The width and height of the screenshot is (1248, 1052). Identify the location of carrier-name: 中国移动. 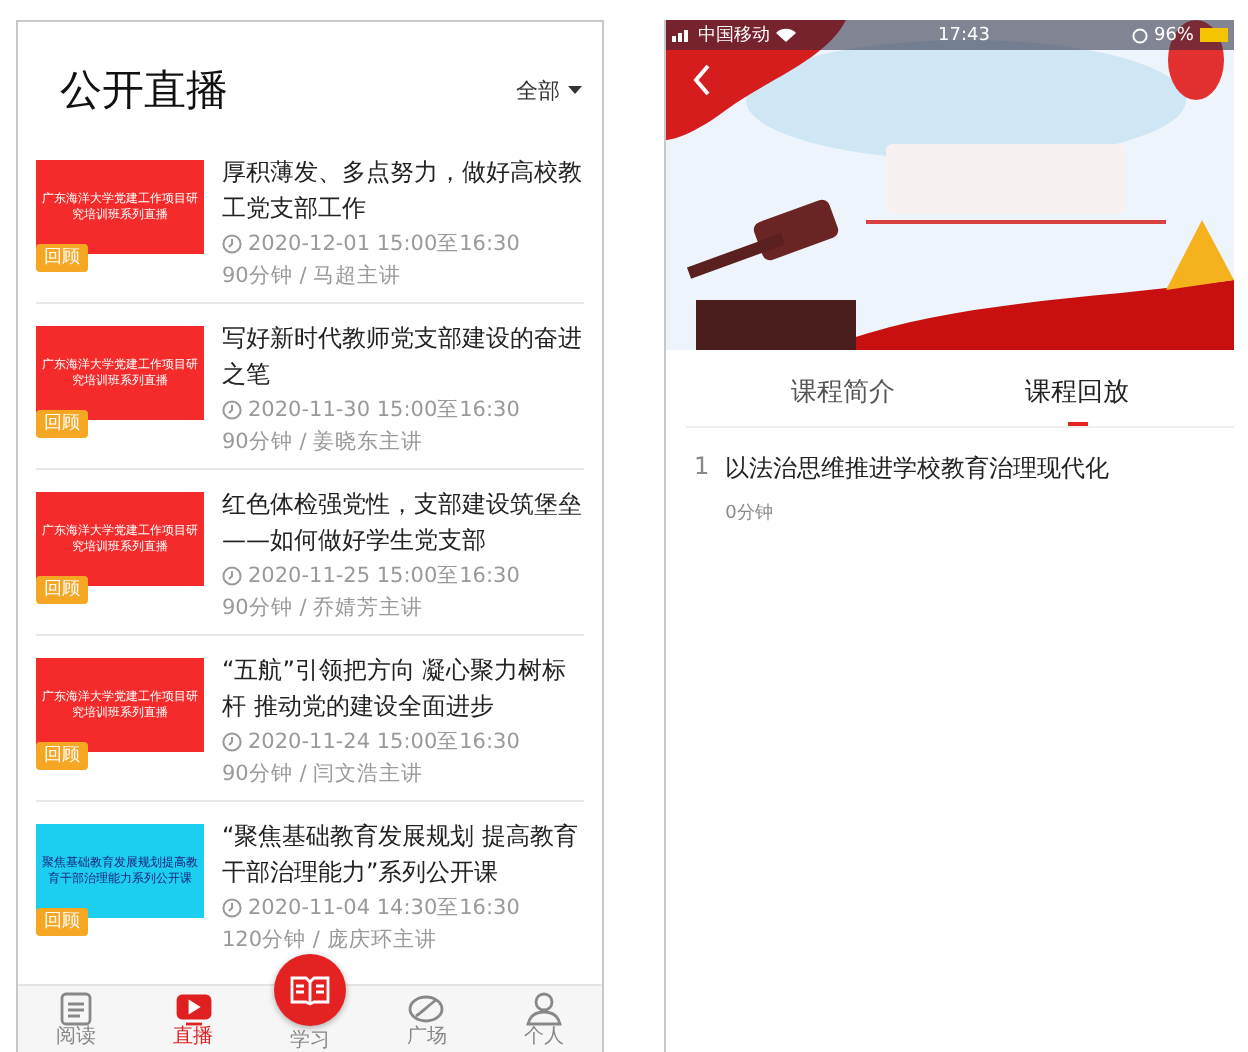
(734, 35).